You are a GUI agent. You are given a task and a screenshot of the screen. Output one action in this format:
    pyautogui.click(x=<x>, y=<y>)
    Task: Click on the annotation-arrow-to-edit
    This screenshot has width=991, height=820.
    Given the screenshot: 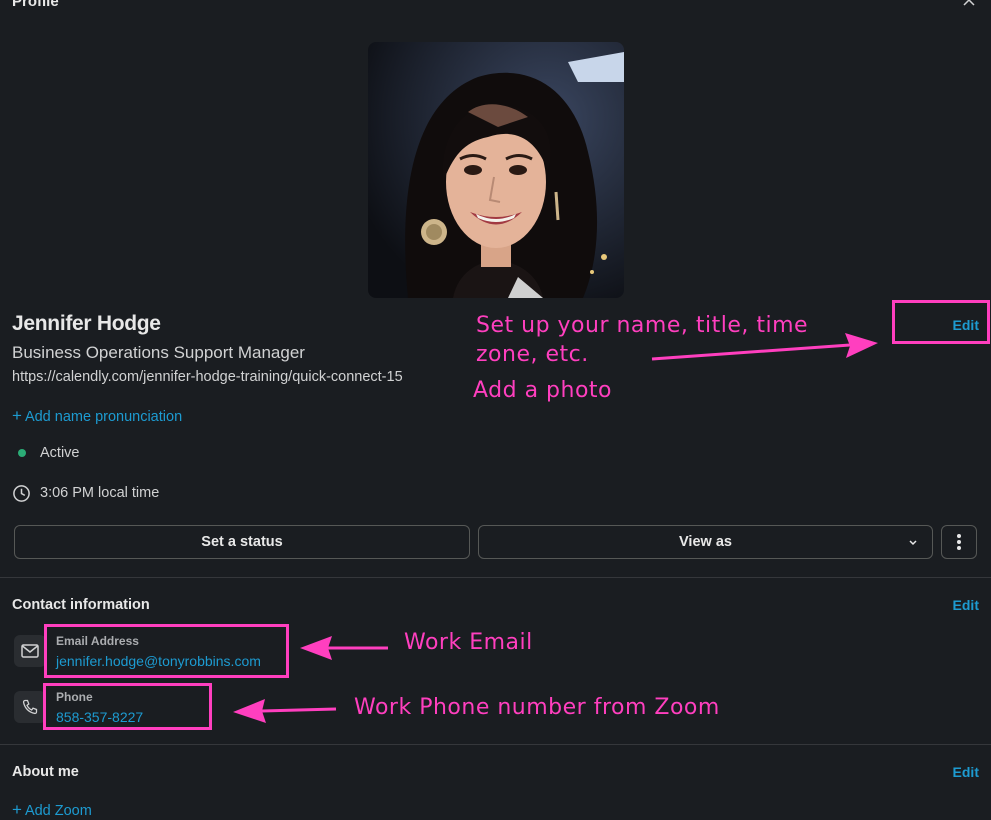 What is the action you would take?
    pyautogui.click(x=764, y=347)
    